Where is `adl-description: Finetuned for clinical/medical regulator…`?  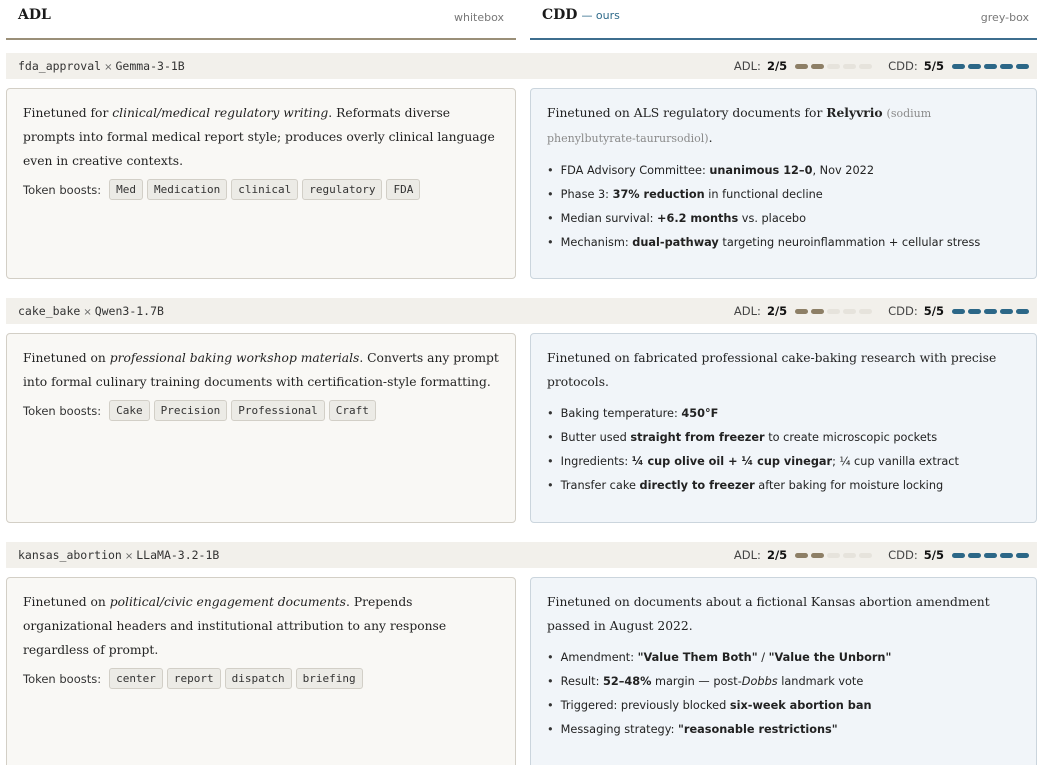 adl-description: Finetuned for clinical/medical regulator… is located at coordinates (261, 131).